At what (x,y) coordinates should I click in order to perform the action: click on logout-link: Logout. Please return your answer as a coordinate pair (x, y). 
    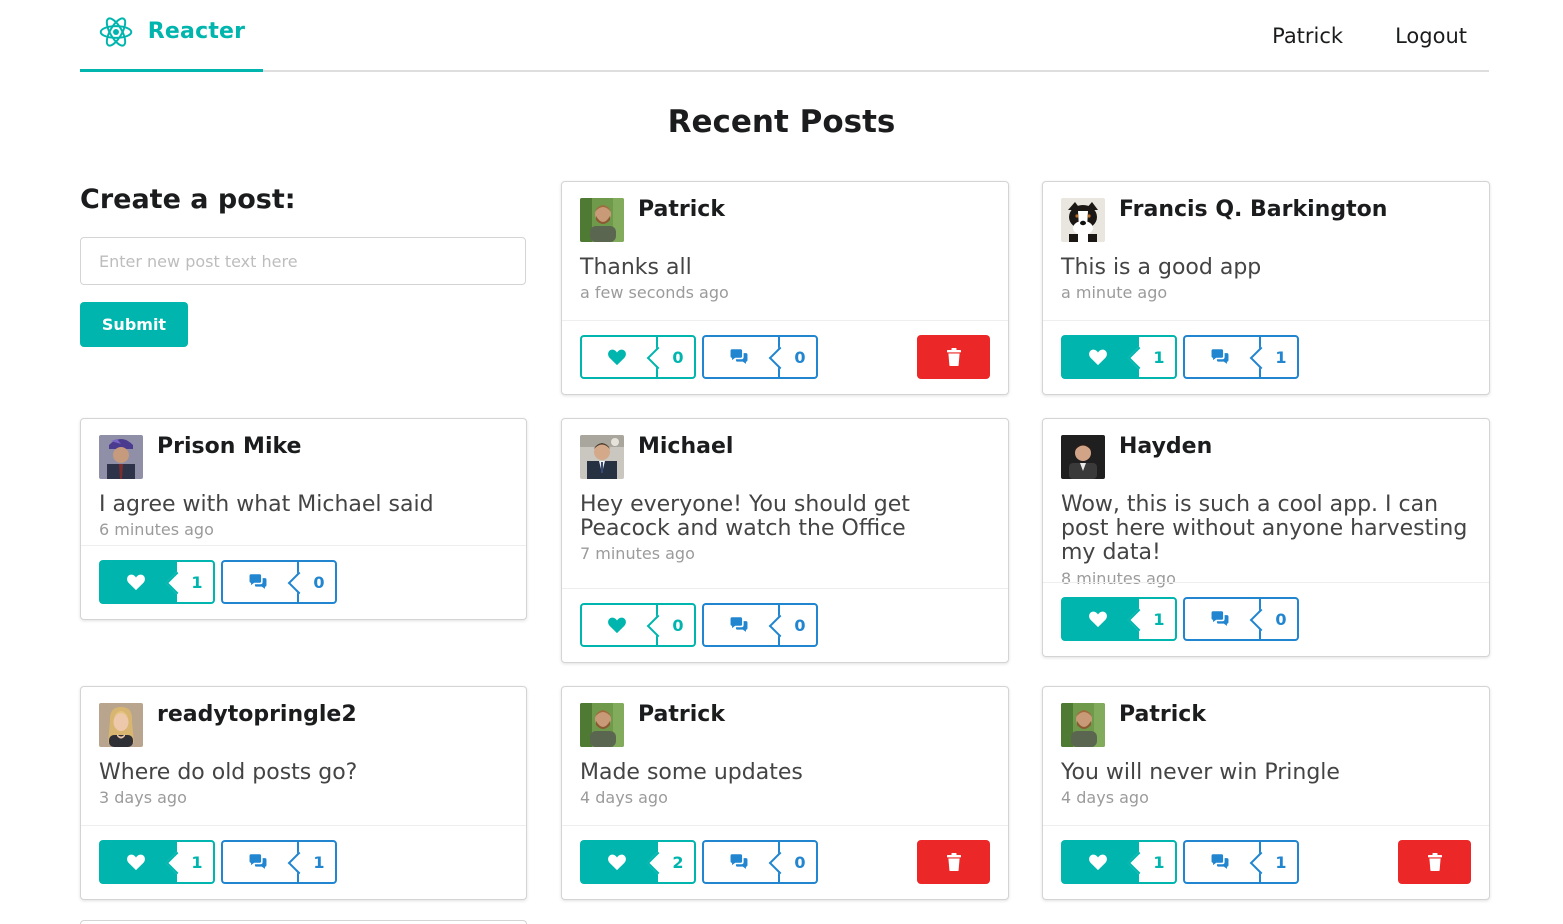
    Looking at the image, I should click on (1431, 36).